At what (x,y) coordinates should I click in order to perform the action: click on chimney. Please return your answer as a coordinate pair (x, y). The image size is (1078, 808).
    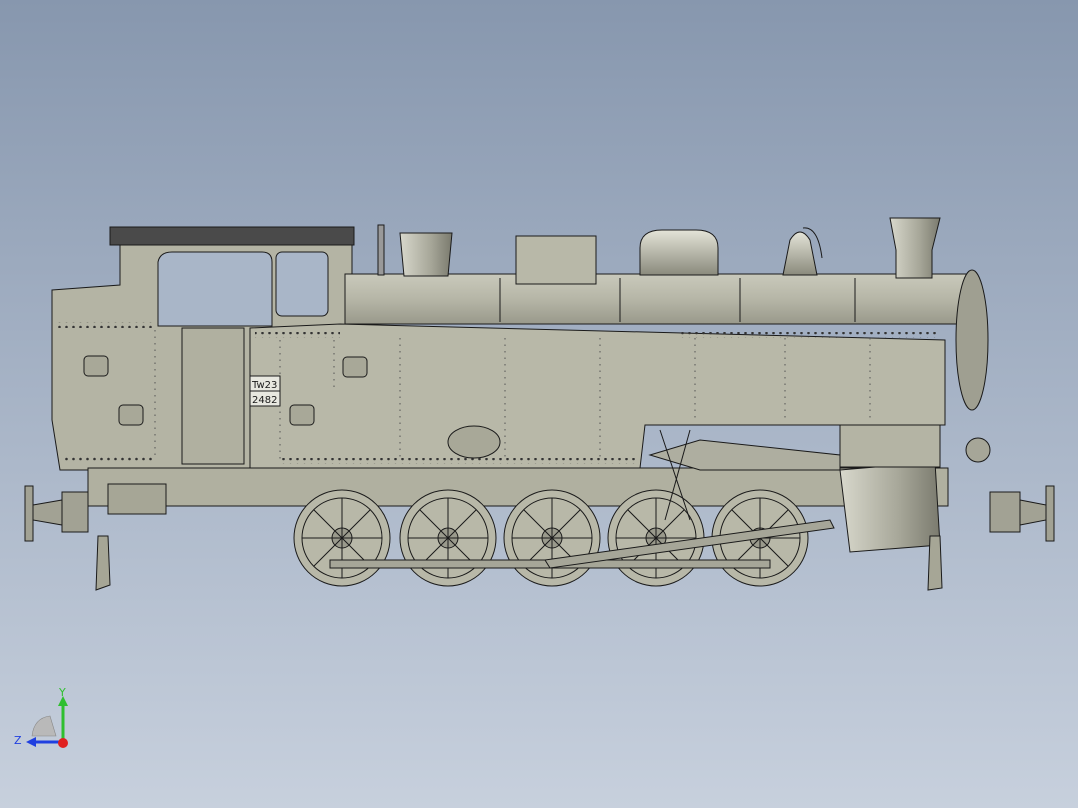
    Looking at the image, I should click on (915, 248).